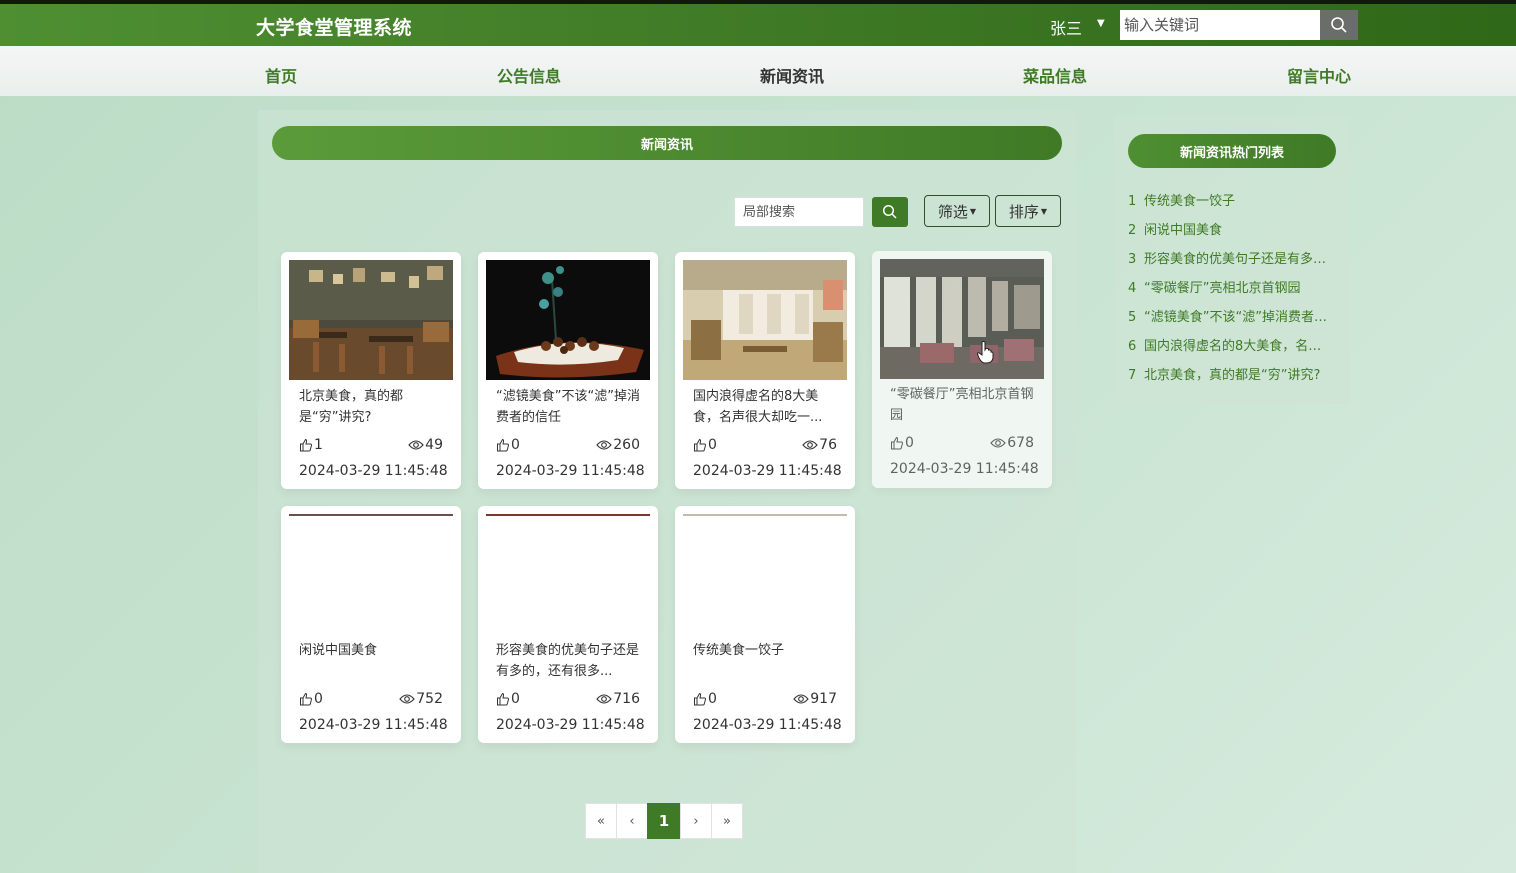  Describe the element at coordinates (281, 75) in the screenshot. I see `nav-home: 首页` at that location.